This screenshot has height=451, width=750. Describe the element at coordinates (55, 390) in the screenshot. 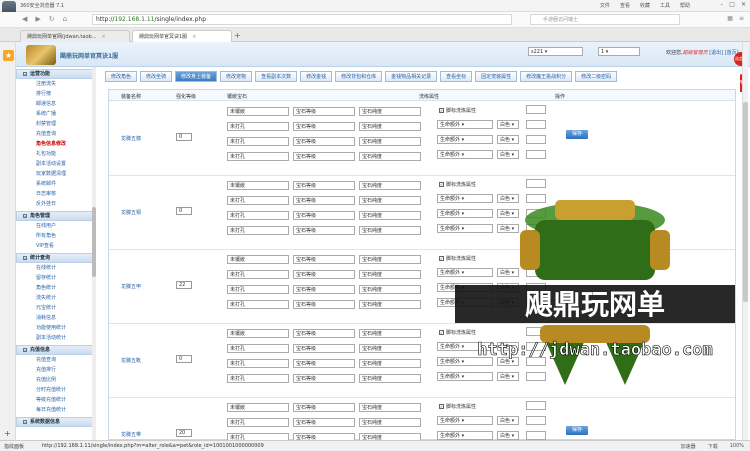

I see `sidebar-item: 分时充值统计` at that location.